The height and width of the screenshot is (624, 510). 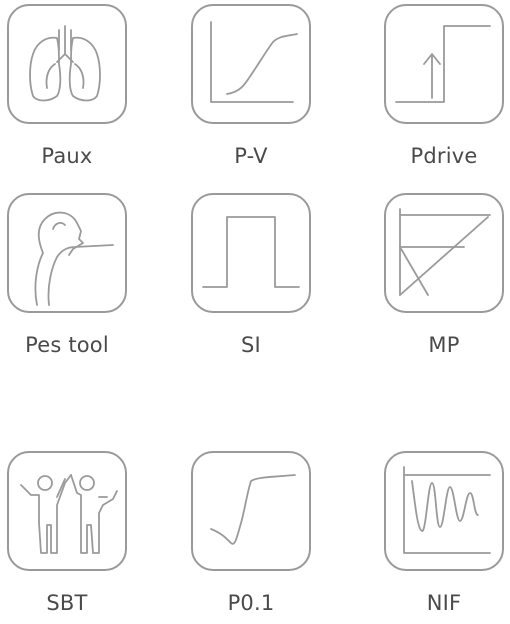 I want to click on tool-label: SBT, so click(x=67, y=603).